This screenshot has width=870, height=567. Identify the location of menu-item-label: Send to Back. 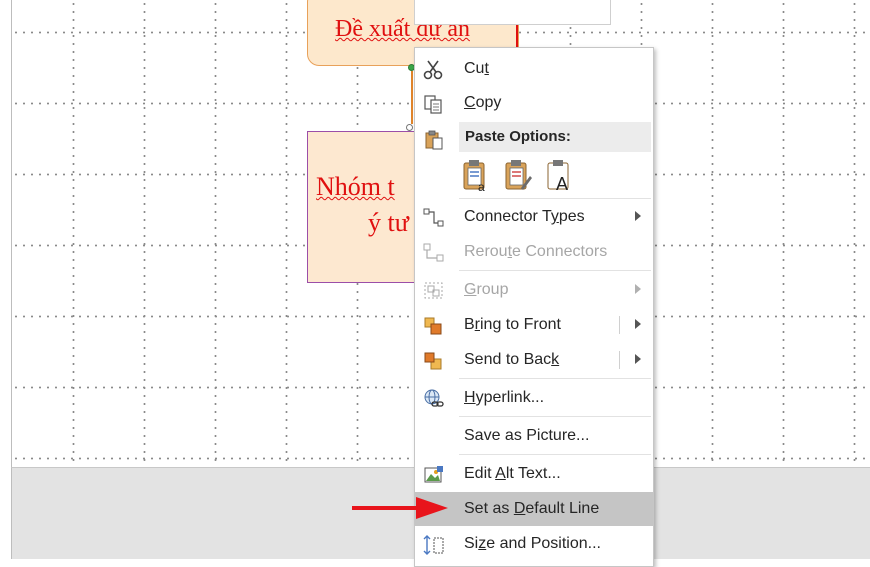
(512, 359).